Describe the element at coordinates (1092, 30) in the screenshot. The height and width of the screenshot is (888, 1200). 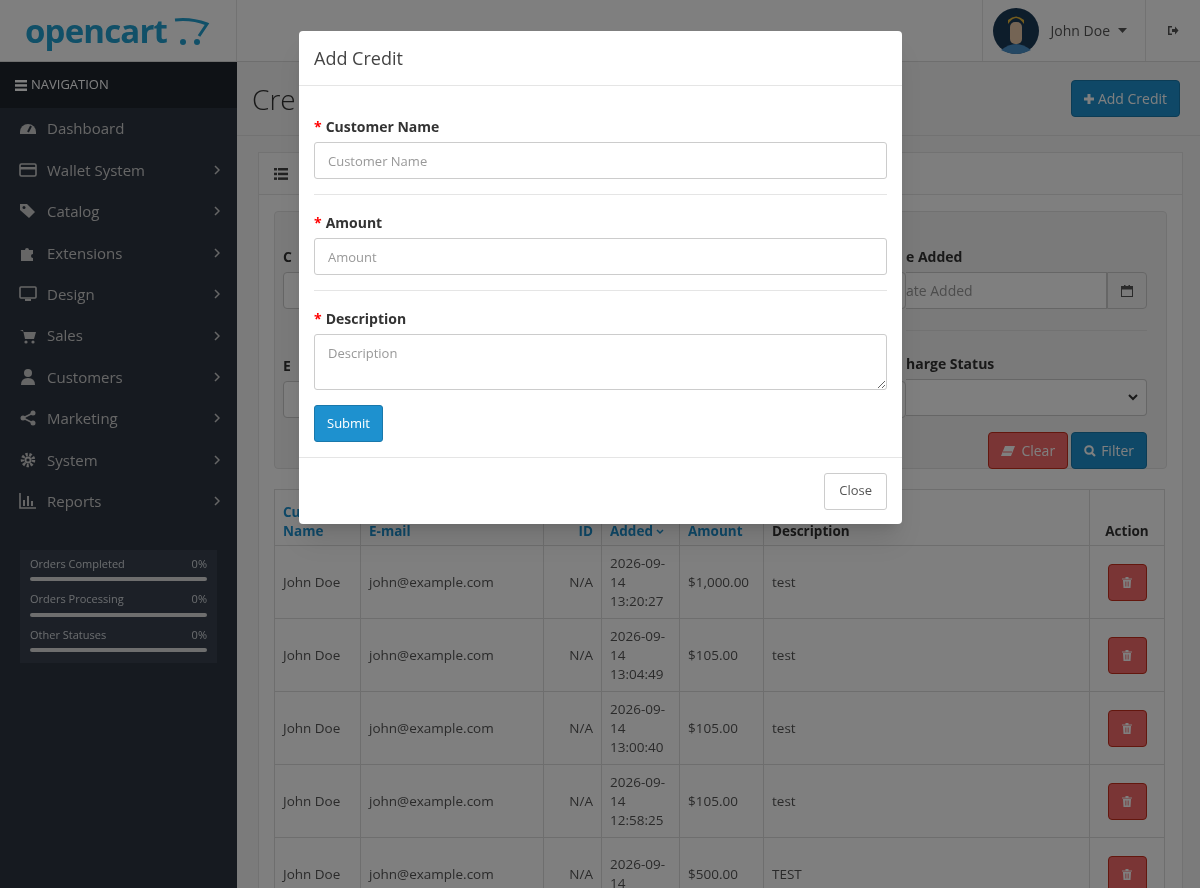
I see `user-menu: John Doe` at that location.